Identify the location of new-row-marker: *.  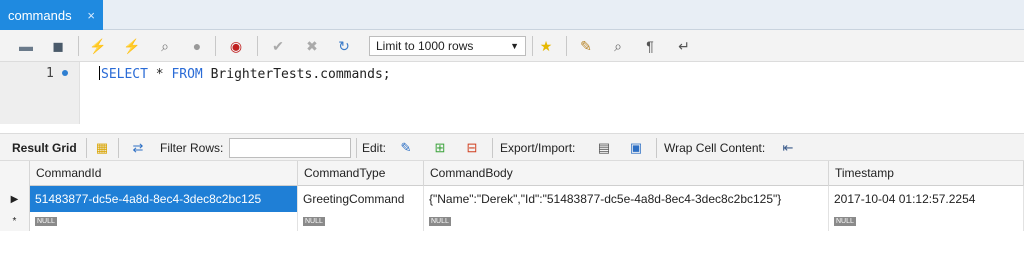
(15, 221).